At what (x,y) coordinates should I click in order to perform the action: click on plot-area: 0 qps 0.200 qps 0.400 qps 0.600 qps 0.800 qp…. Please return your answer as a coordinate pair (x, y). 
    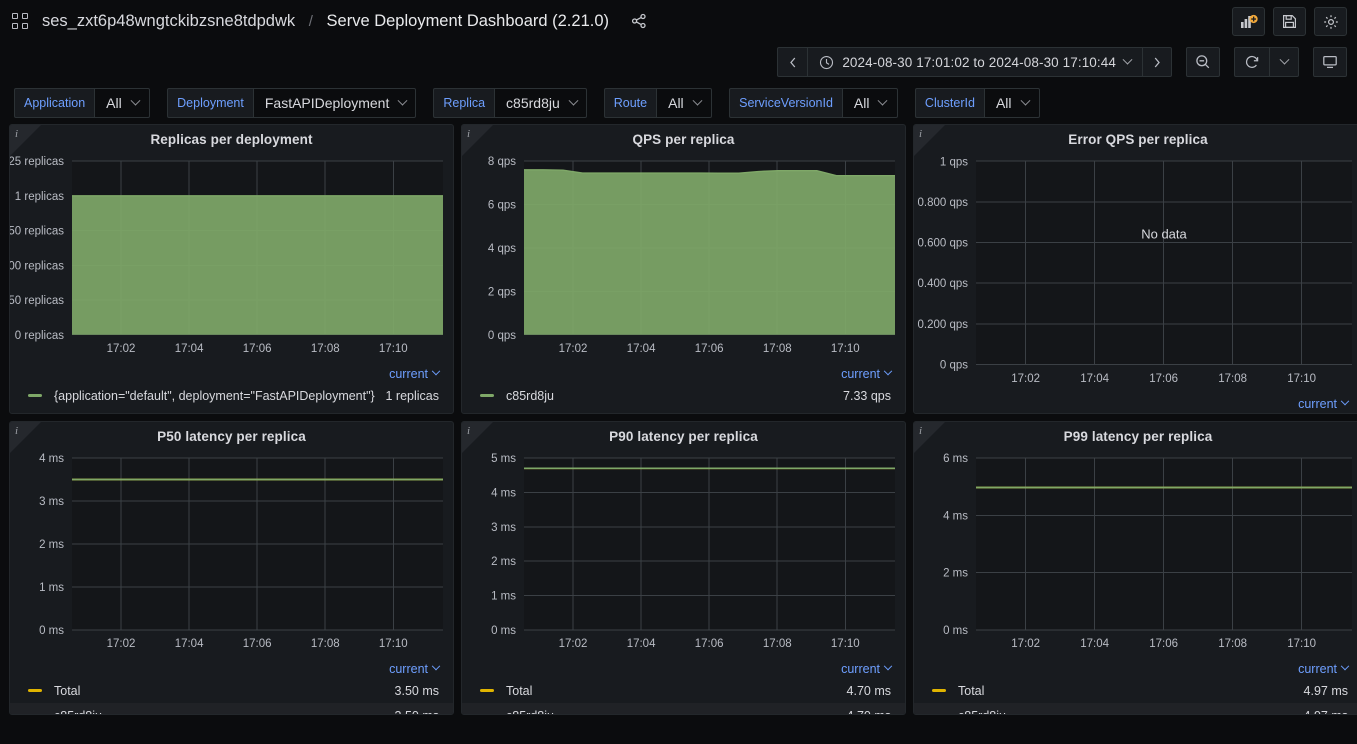
    Looking at the image, I should click on (1135, 272).